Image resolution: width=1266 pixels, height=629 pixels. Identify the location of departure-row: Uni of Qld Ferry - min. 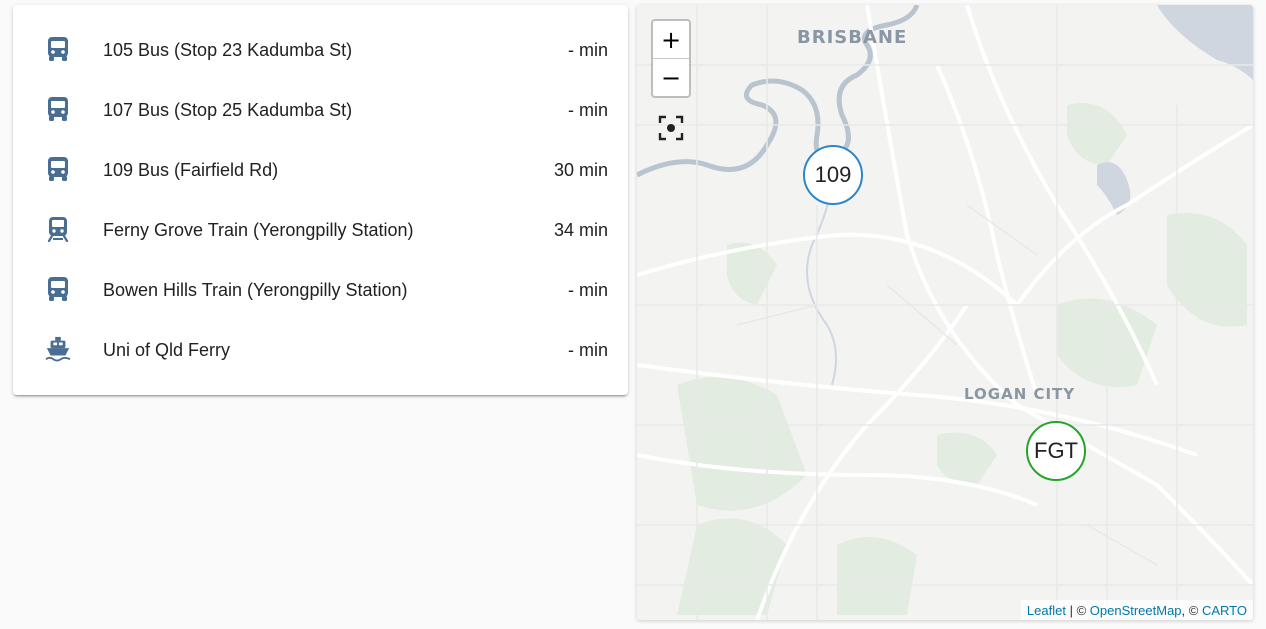
(320, 350).